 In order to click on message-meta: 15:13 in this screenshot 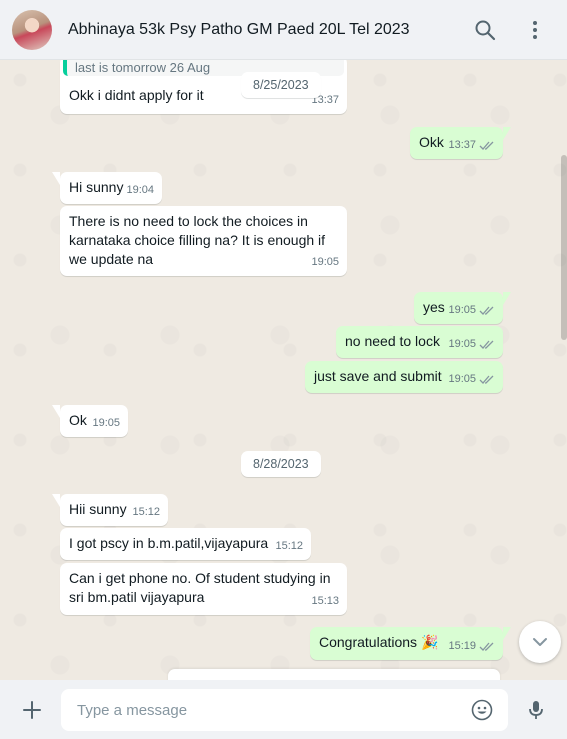, I will do `click(325, 601)`.